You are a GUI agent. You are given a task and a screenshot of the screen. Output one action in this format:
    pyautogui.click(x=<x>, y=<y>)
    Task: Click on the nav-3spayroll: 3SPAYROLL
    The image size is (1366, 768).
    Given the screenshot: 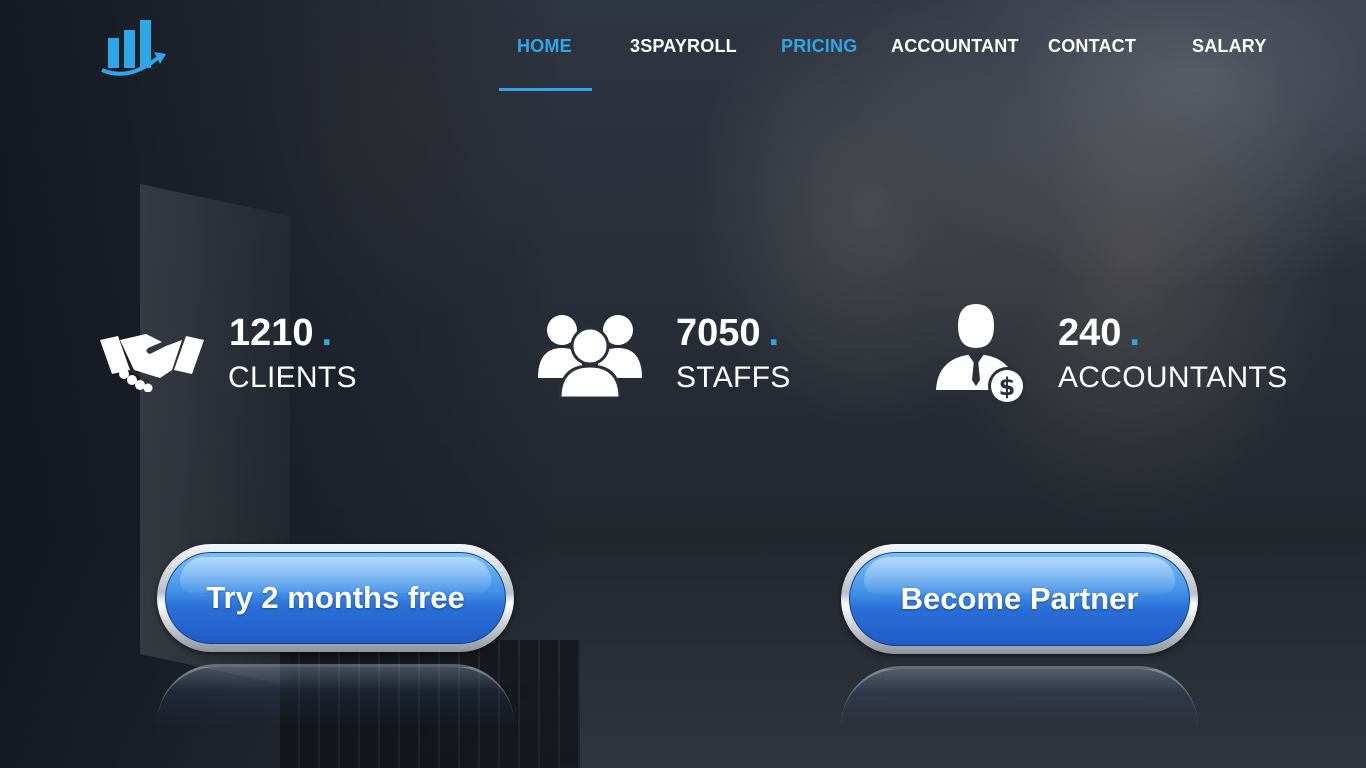 What is the action you would take?
    pyautogui.click(x=683, y=46)
    